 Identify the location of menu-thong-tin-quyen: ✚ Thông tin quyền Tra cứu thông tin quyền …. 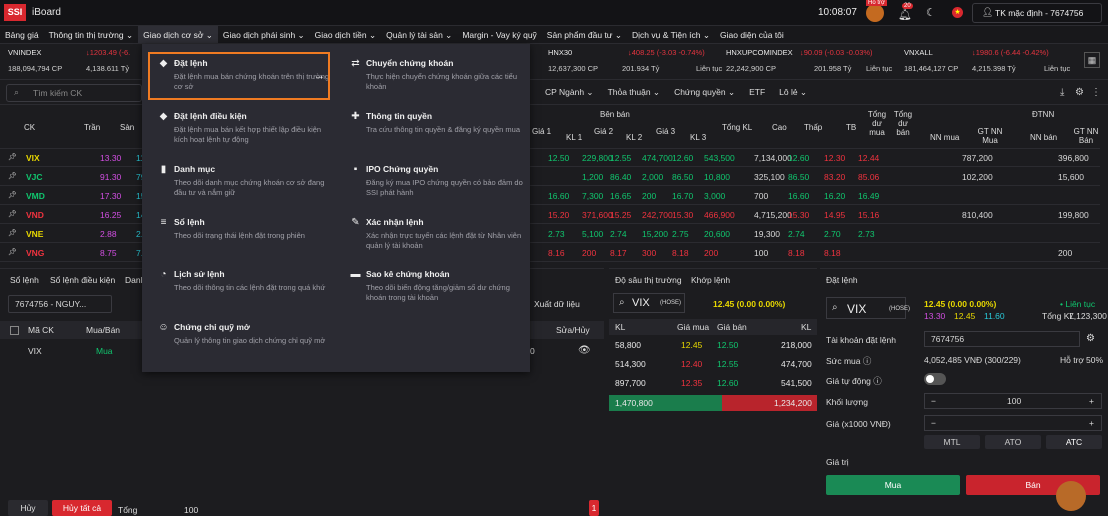
(448, 123).